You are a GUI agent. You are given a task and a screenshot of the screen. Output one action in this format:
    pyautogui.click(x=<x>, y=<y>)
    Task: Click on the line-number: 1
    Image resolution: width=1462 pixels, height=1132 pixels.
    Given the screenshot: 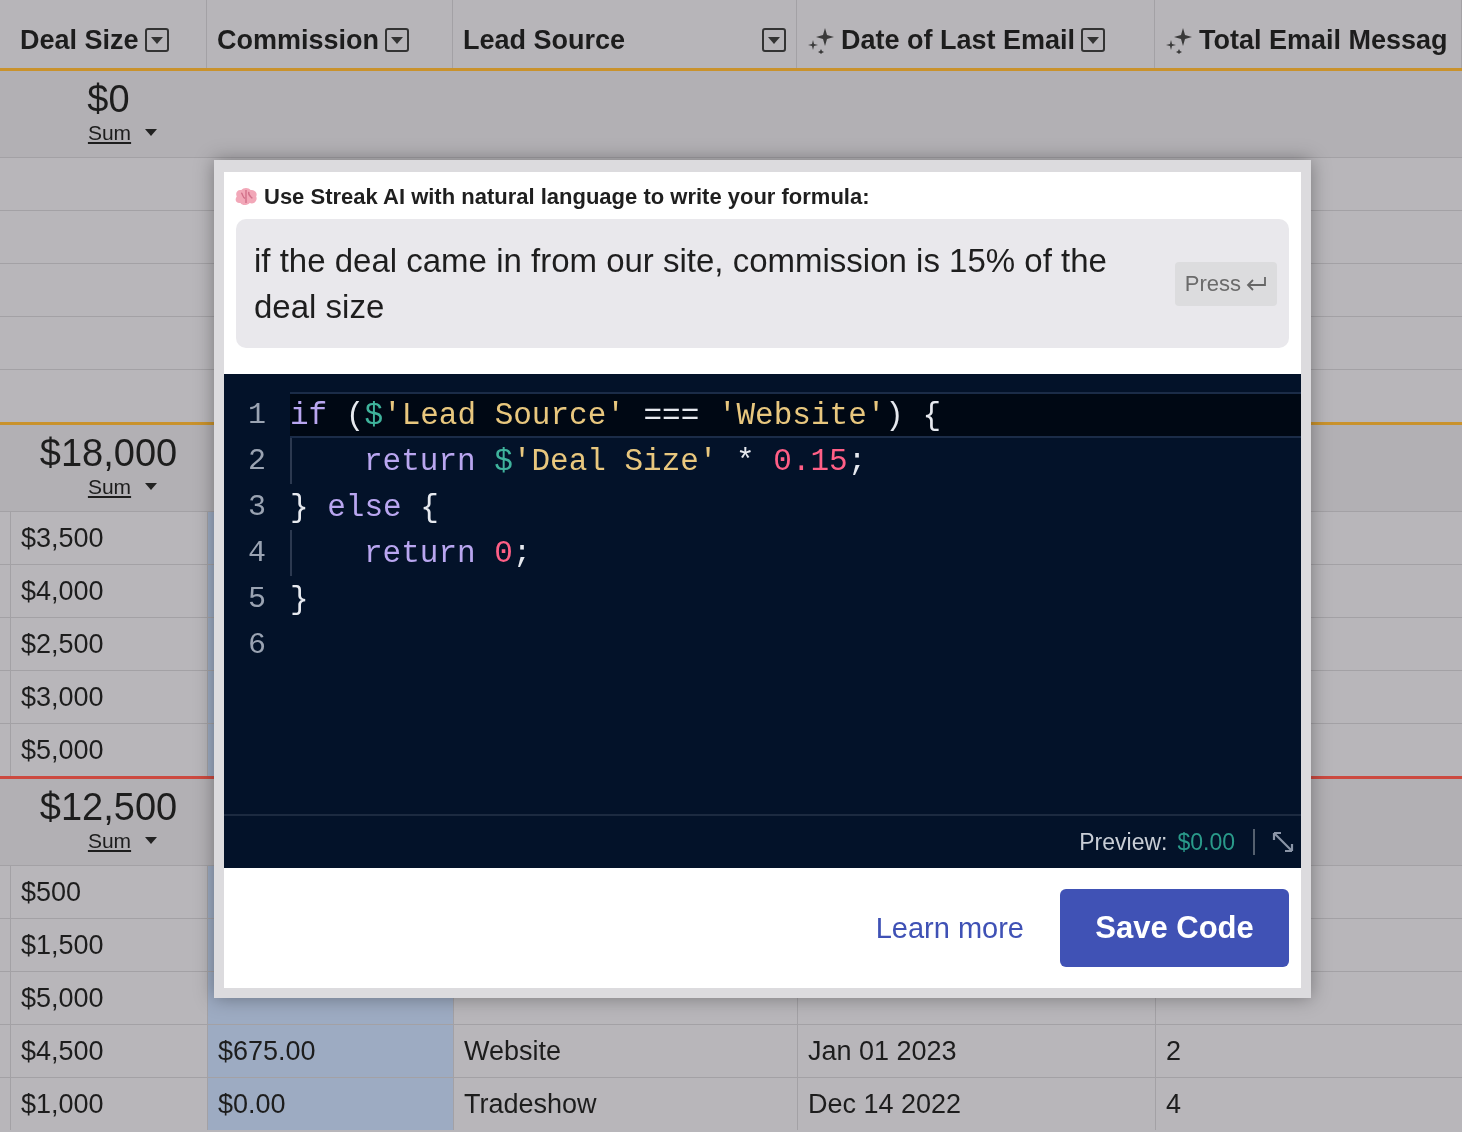 What is the action you would take?
    pyautogui.click(x=257, y=415)
    